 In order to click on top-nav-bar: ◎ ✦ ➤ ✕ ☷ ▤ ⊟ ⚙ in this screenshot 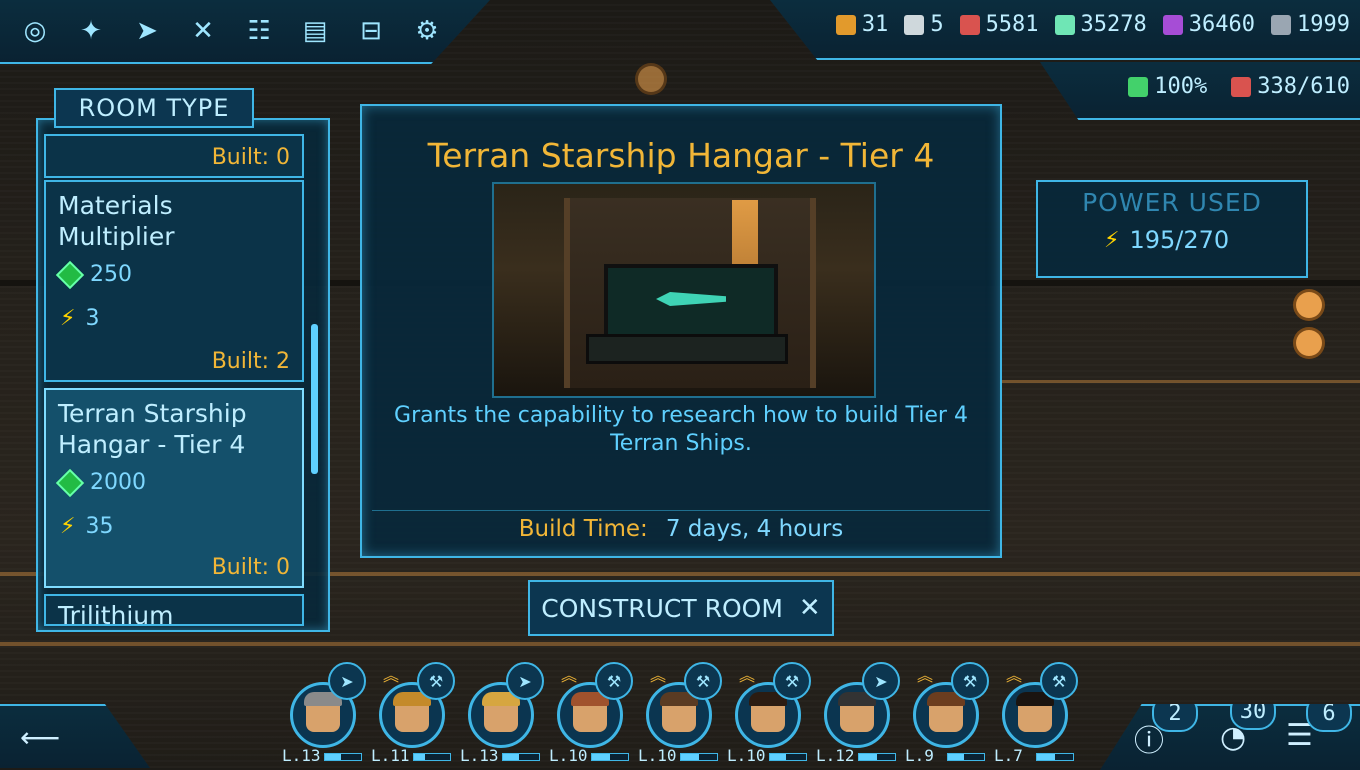, I will do `click(245, 32)`.